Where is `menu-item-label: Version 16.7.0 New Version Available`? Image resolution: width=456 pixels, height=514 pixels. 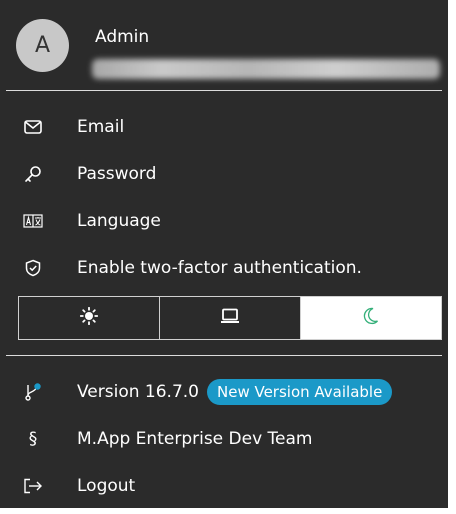
menu-item-label: Version 16.7.0 New Version Available is located at coordinates (235, 391).